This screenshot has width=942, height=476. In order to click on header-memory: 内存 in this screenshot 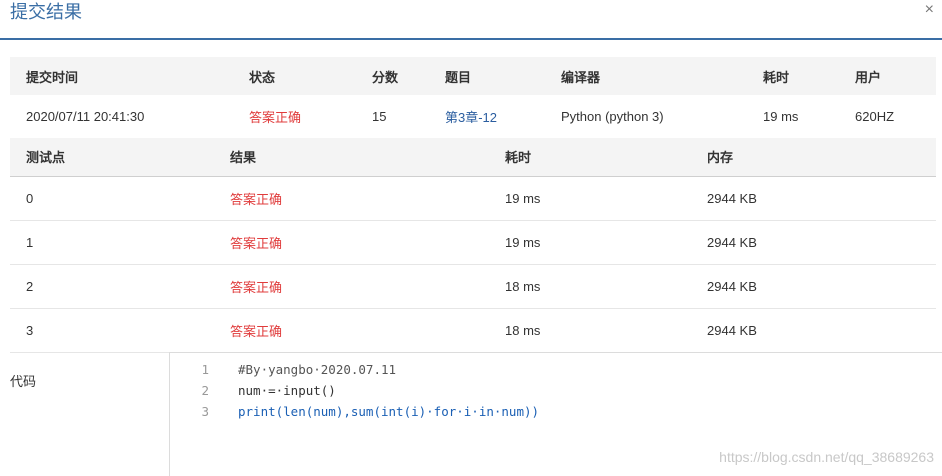, I will do `click(720, 158)`.